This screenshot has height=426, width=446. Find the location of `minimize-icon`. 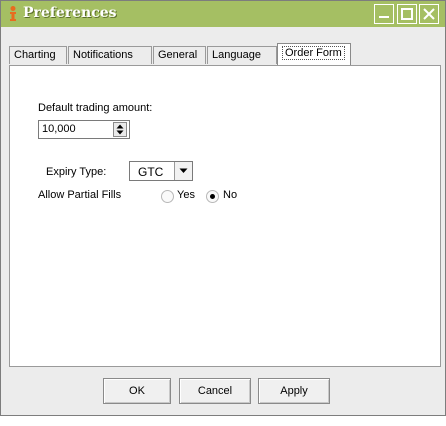

minimize-icon is located at coordinates (384, 17).